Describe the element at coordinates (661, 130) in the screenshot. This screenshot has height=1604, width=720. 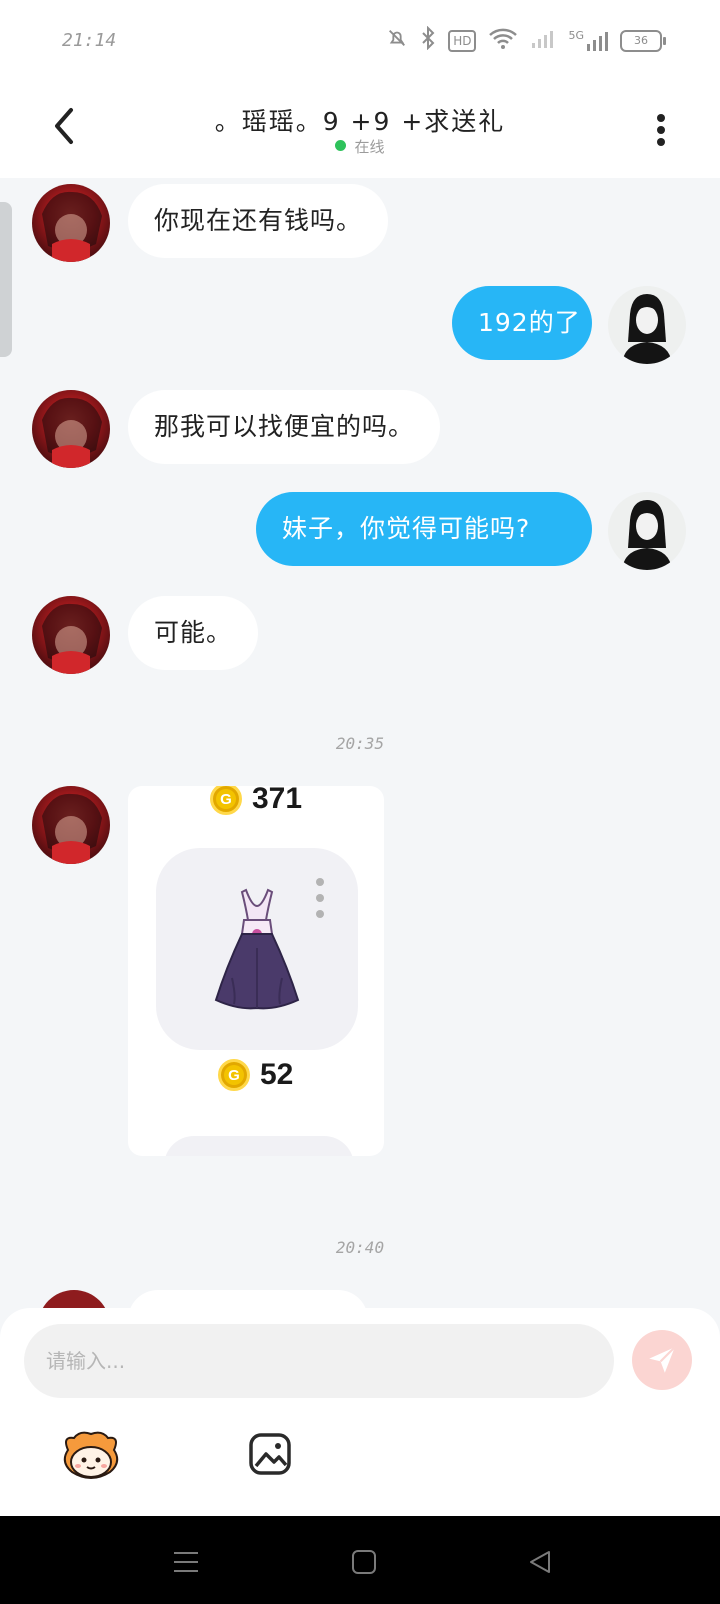
I see `more-options-button` at that location.